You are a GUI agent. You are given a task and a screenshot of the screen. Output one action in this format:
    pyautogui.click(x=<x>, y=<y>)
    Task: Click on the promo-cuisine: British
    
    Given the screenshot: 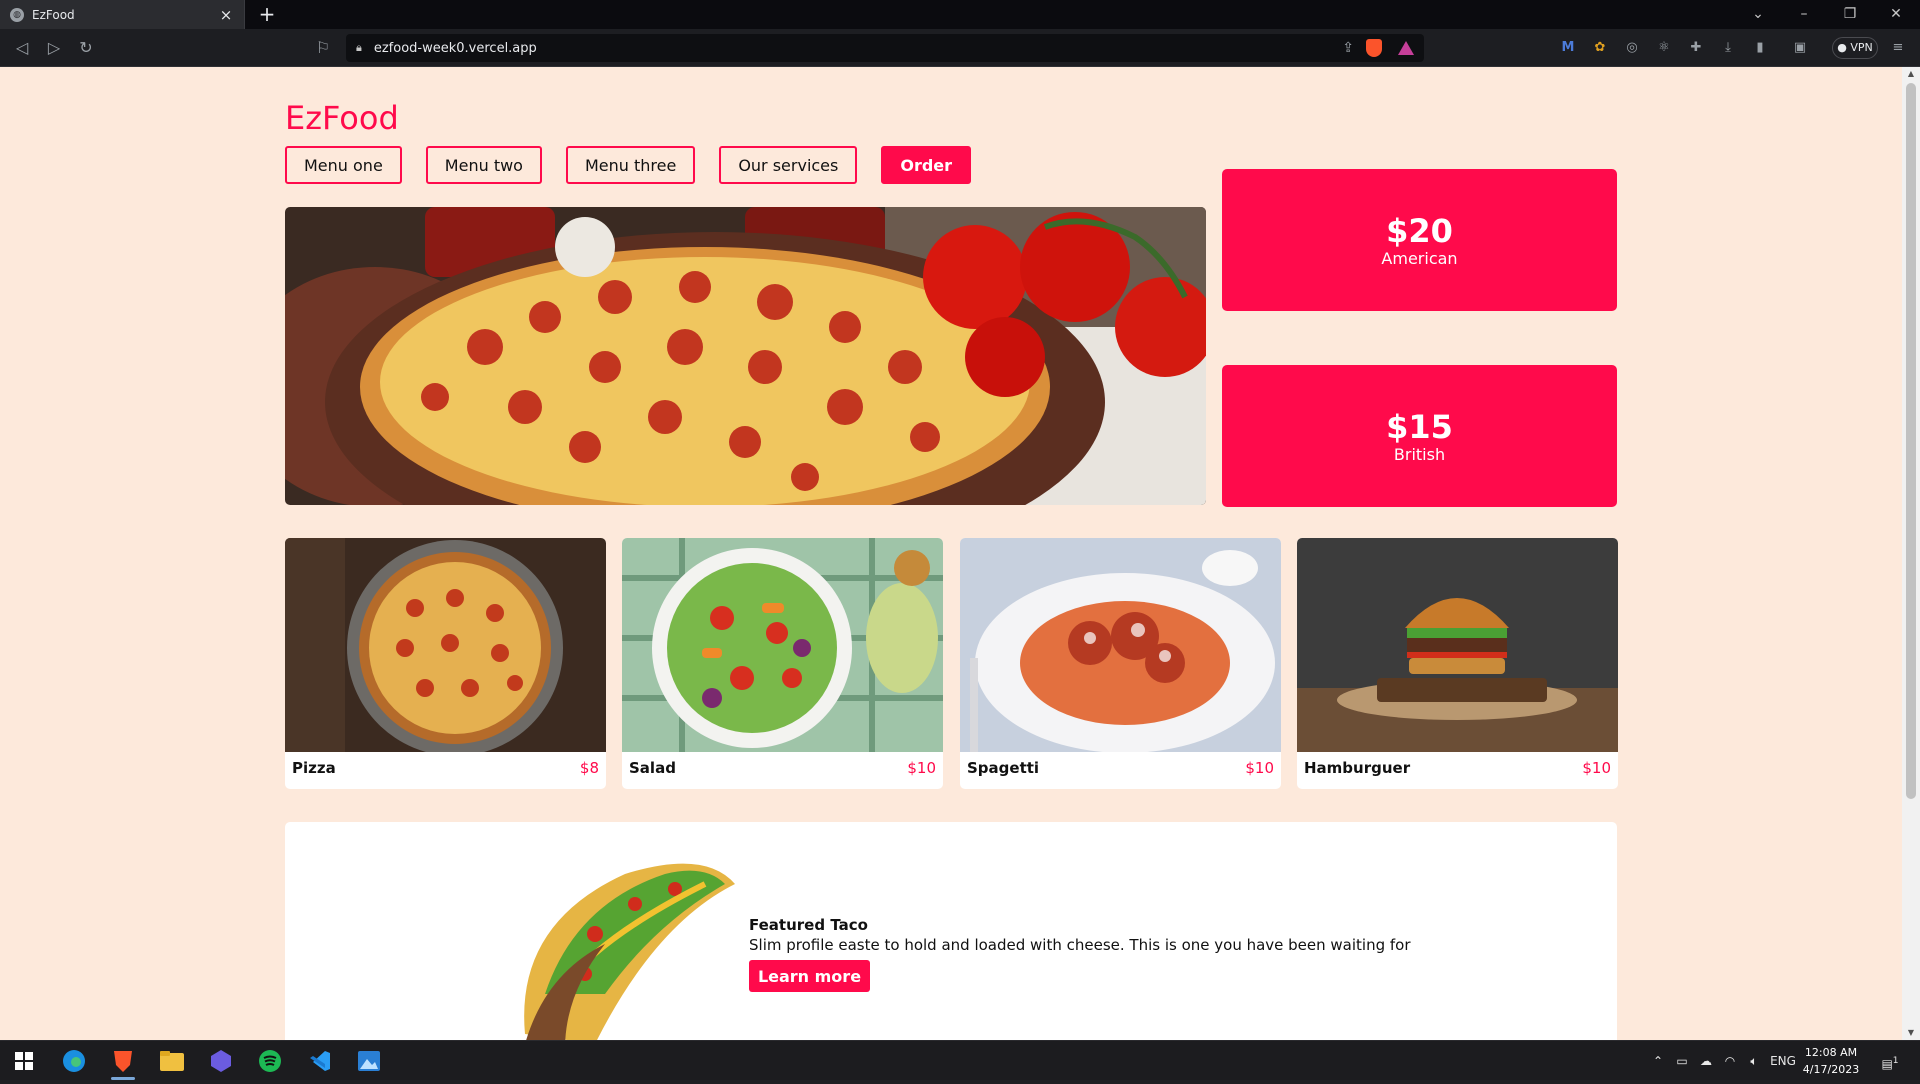 What is the action you would take?
    pyautogui.click(x=1419, y=454)
    